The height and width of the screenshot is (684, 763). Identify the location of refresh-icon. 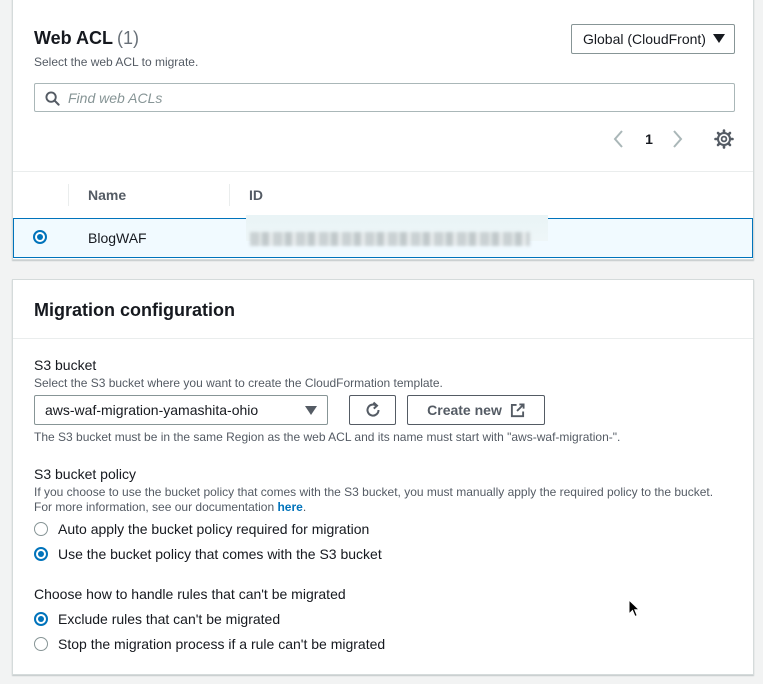
(373, 409).